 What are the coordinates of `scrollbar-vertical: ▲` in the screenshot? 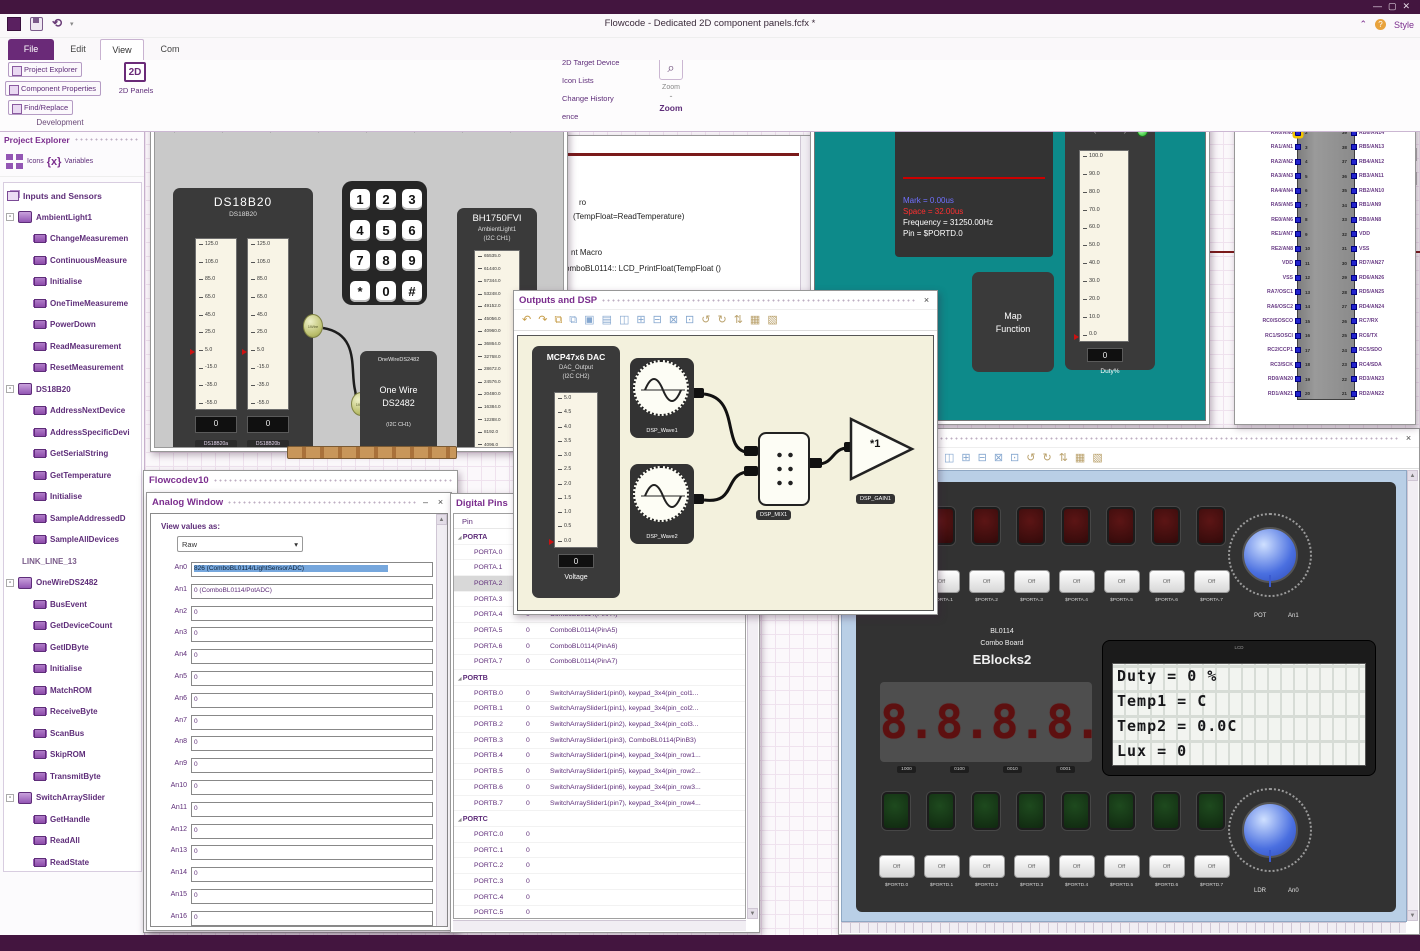 It's located at (441, 720).